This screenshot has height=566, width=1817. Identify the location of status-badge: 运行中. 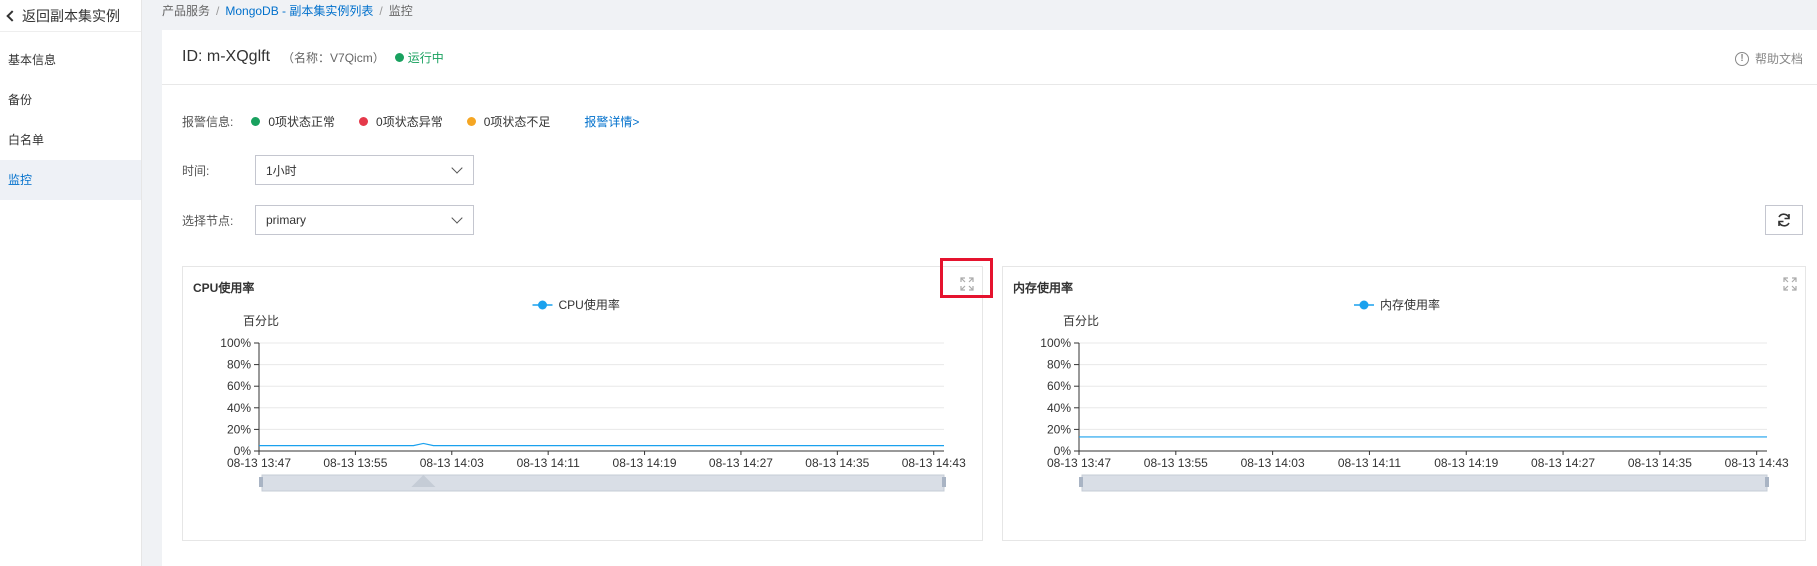
(419, 57).